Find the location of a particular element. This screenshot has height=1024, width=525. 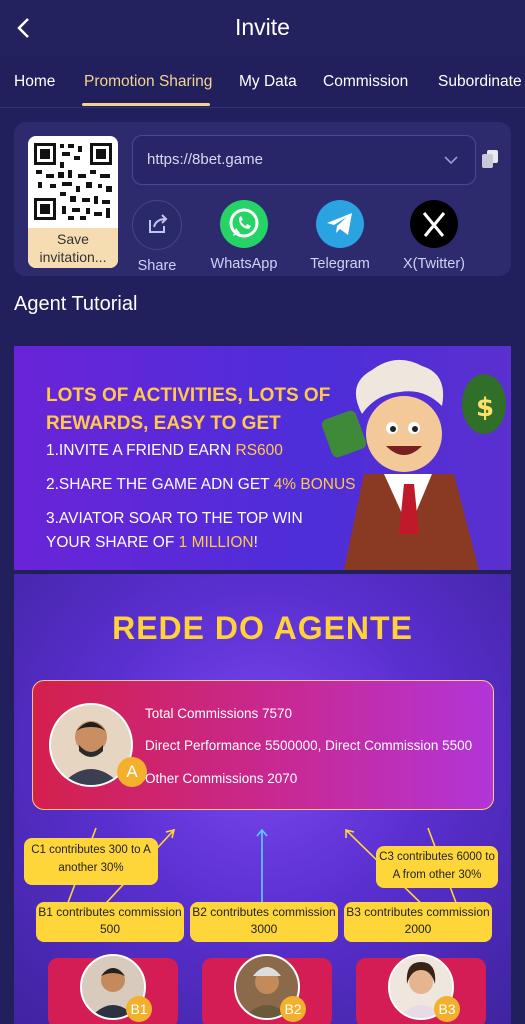

c3-contribution-note: C3 contributes 6000 to A from other 30% is located at coordinates (437, 867).